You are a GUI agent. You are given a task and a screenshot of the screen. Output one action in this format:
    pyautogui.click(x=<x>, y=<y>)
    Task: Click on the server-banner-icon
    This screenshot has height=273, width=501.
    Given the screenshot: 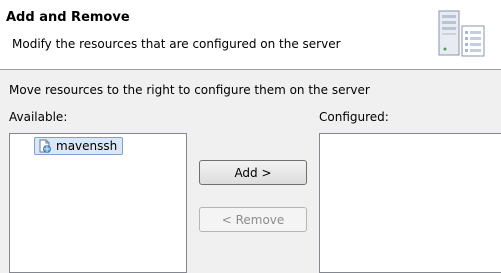 What is the action you would take?
    pyautogui.click(x=466, y=35)
    